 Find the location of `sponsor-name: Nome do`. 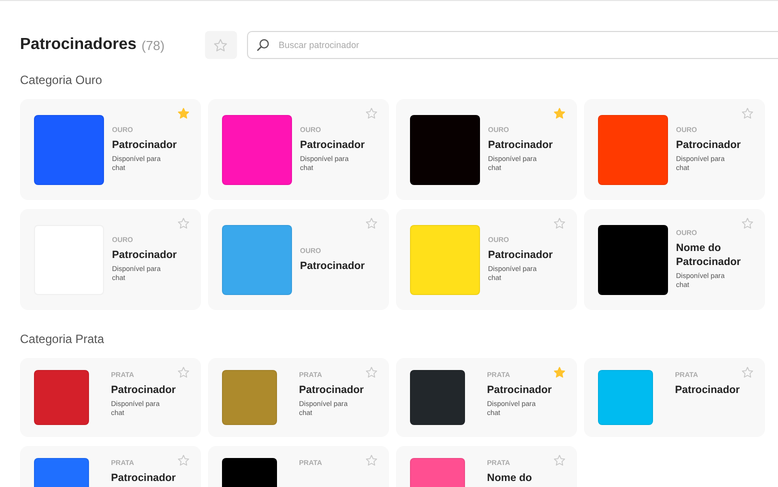

sponsor-name: Nome do is located at coordinates (510, 478).